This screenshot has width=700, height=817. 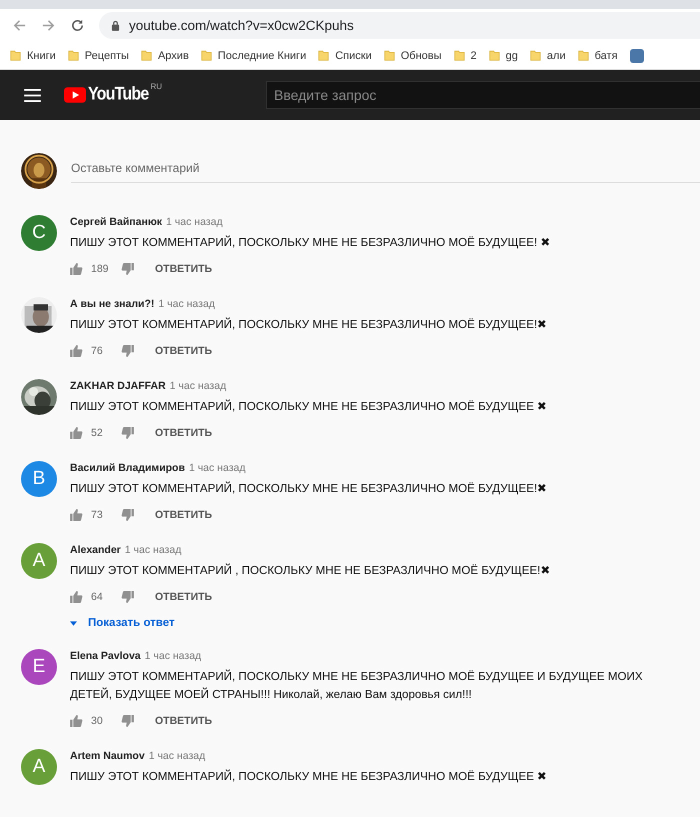 What do you see at coordinates (116, 222) in the screenshot?
I see `author-name: Сергей Вайпанюк` at bounding box center [116, 222].